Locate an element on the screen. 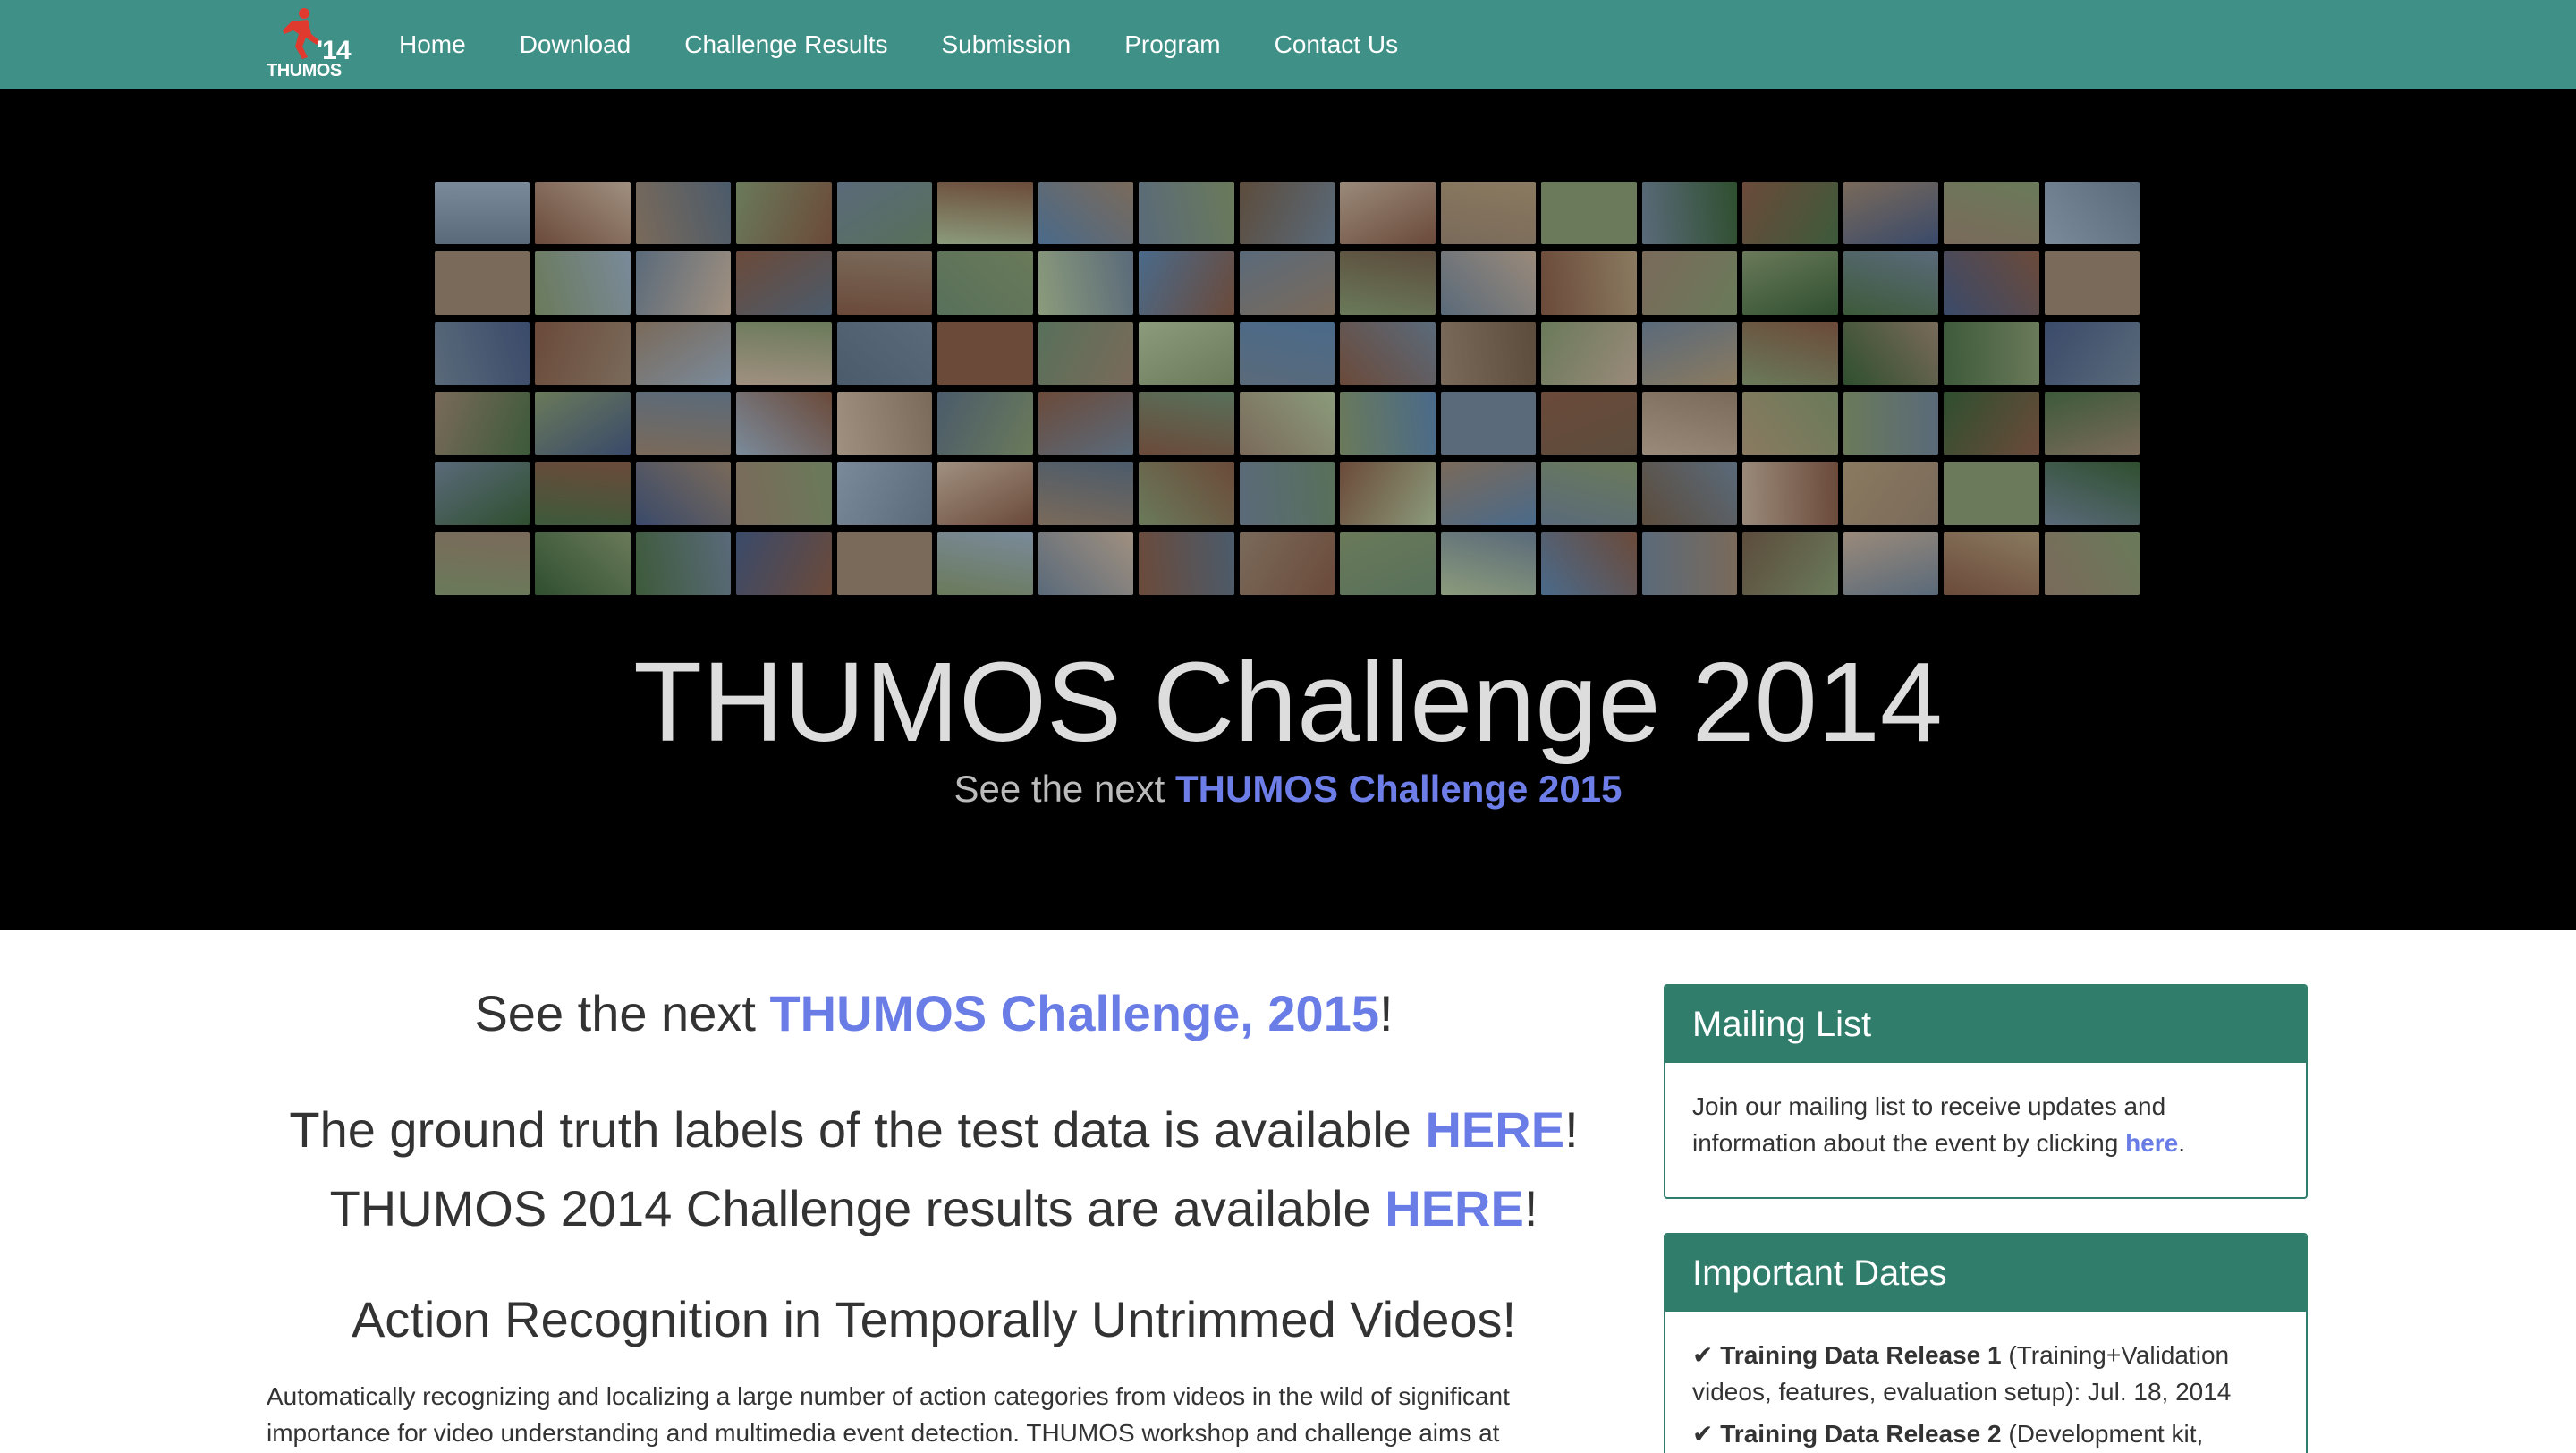 The height and width of the screenshot is (1453, 2576). date-detail: (Development kit, is located at coordinates (2102, 1434).